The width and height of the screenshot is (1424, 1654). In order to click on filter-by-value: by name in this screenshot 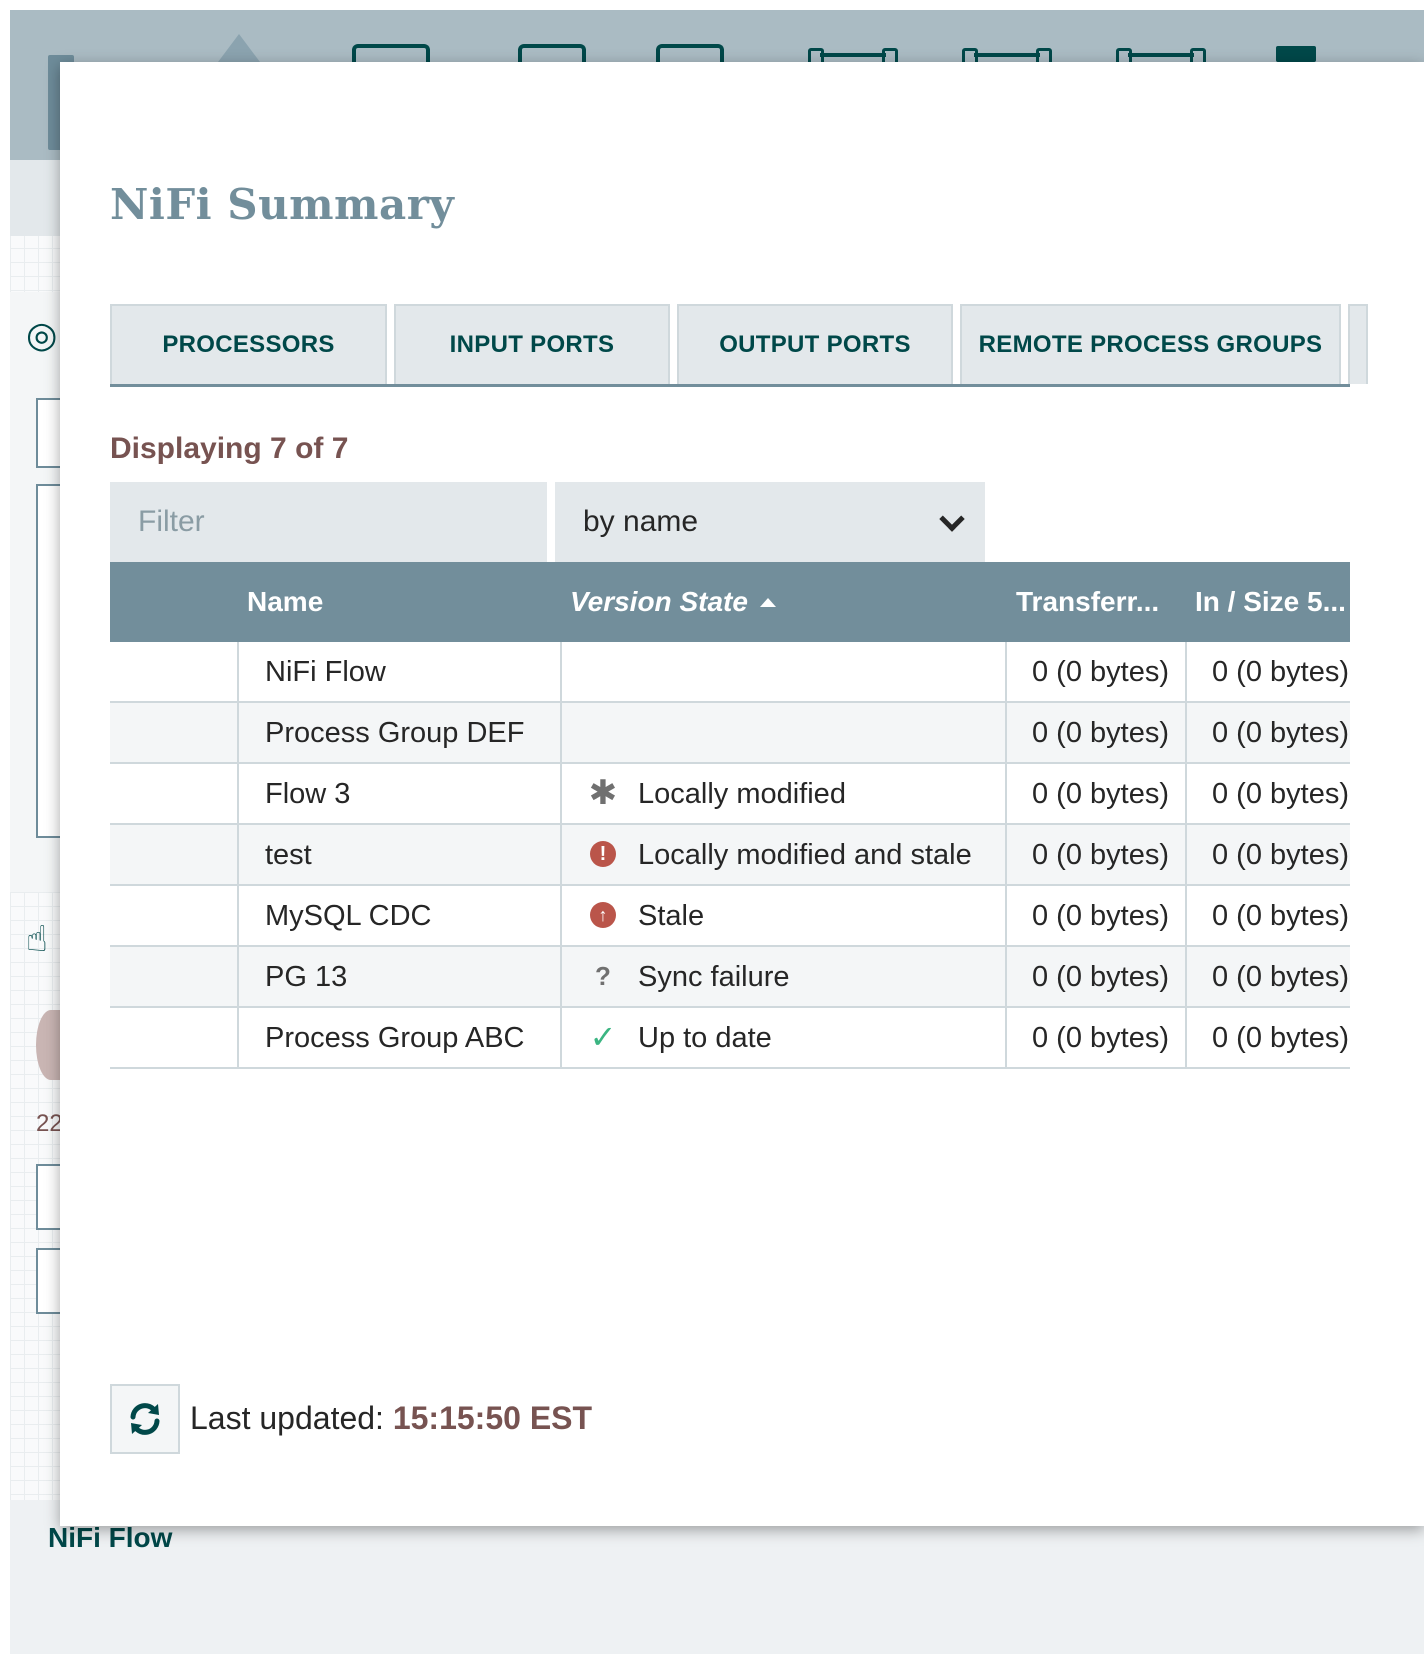, I will do `click(641, 521)`.